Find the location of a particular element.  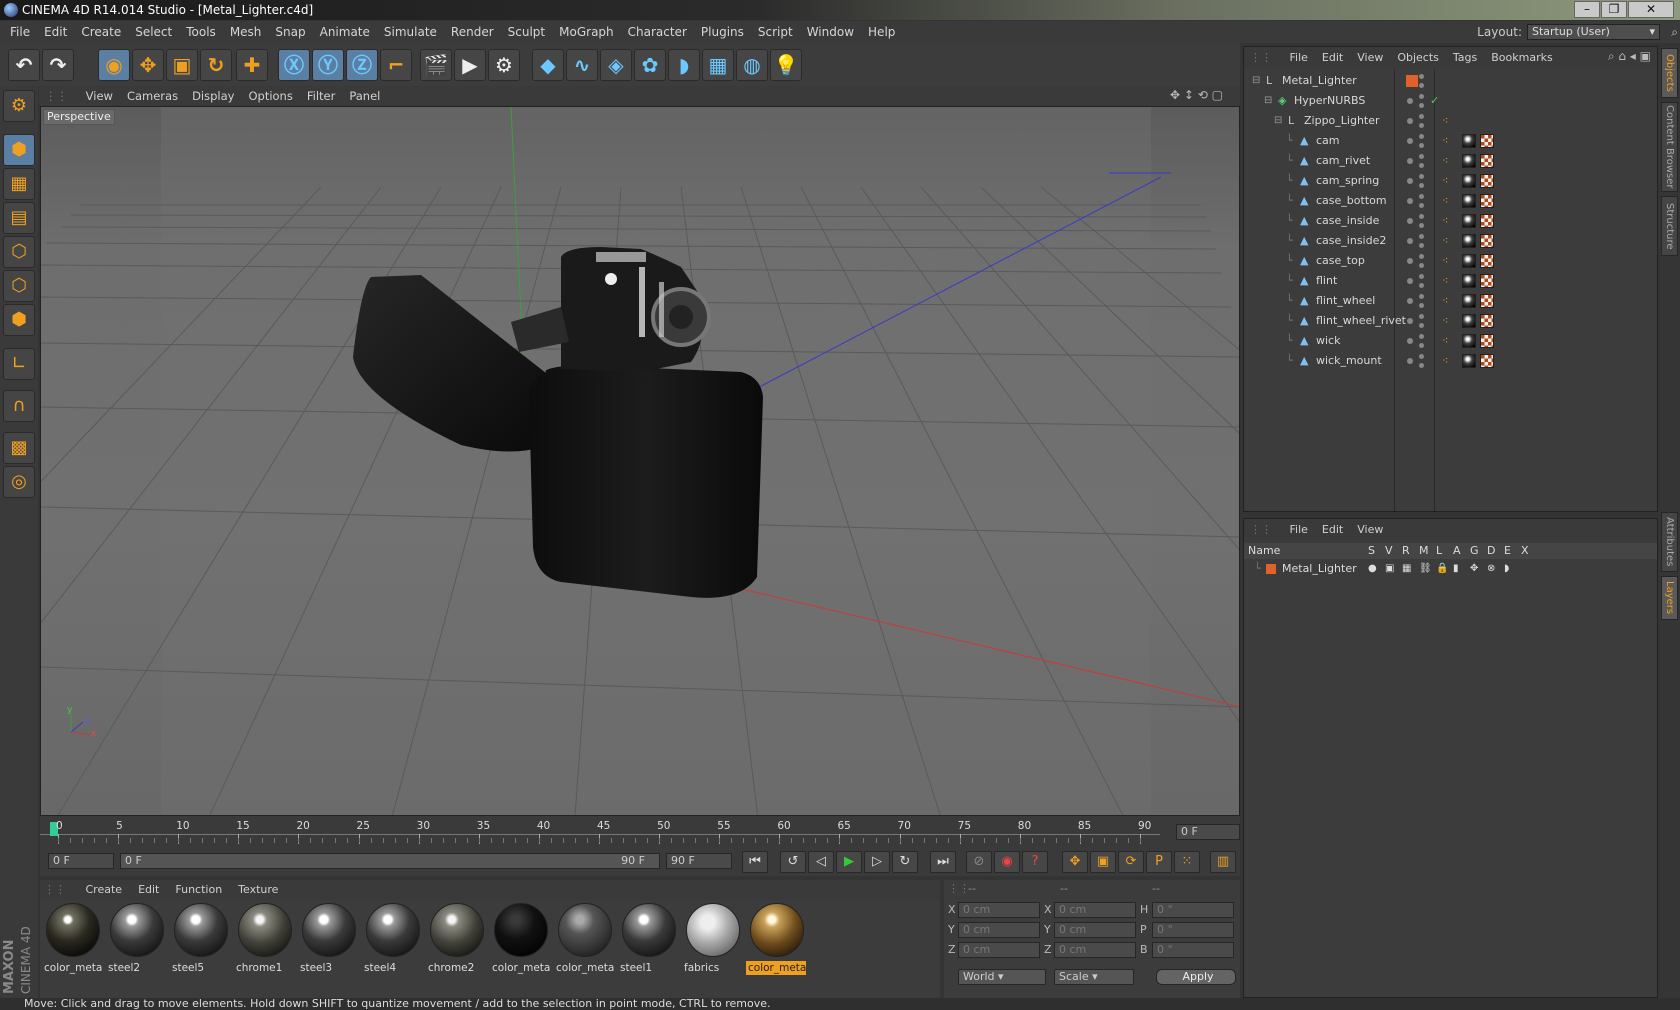

material-swatch: steel4 is located at coordinates (392, 940).